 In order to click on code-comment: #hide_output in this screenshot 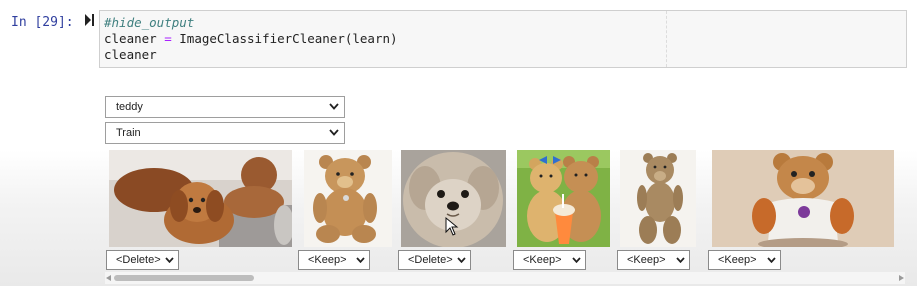, I will do `click(149, 22)`.